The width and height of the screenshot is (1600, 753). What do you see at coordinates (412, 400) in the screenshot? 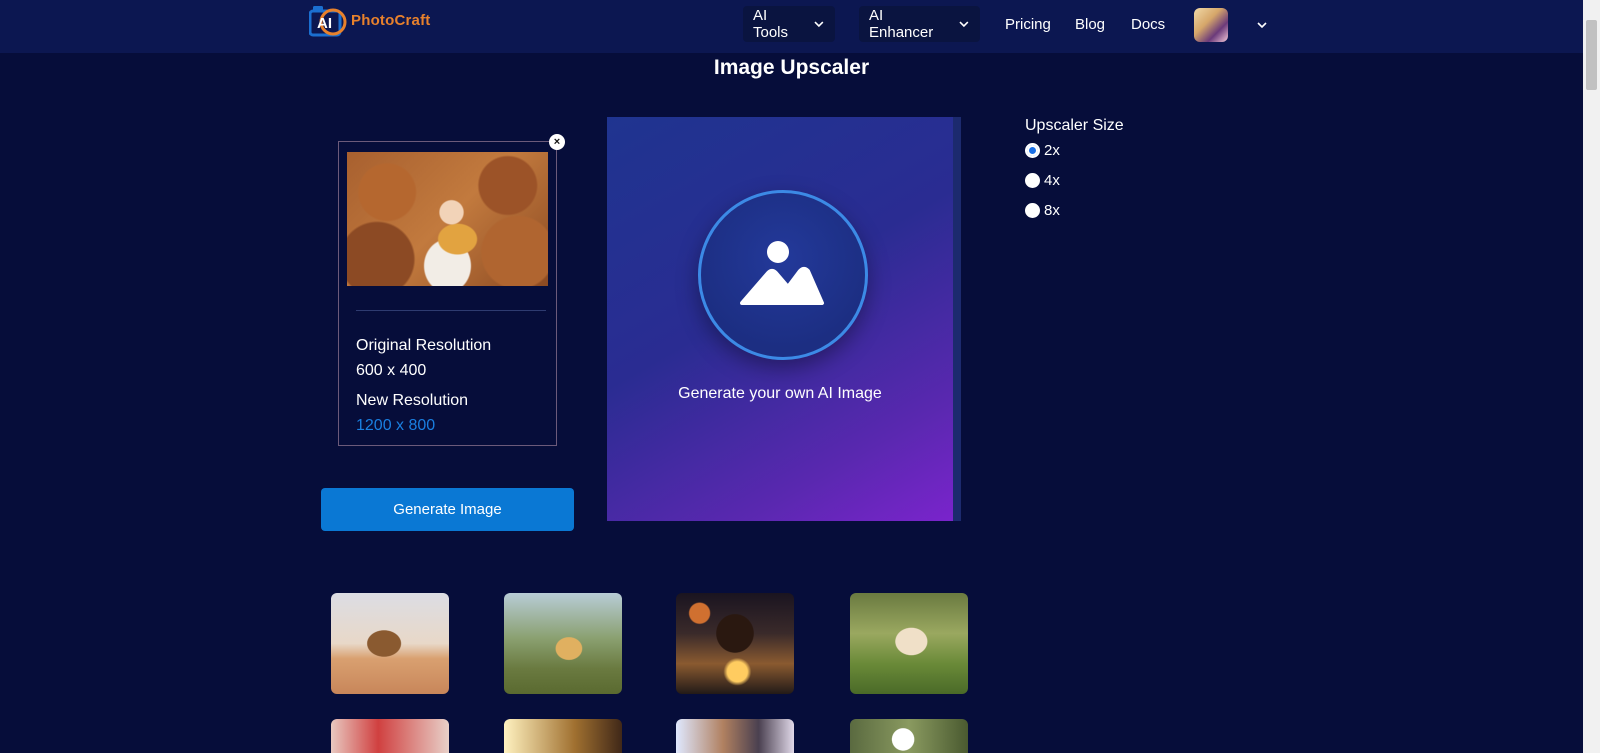
I see `new-resolution-label: New Resolution` at bounding box center [412, 400].